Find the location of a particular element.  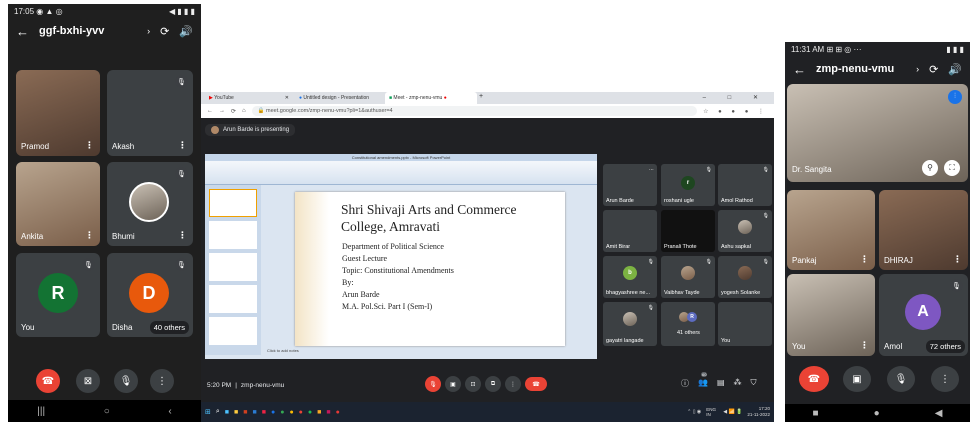

tray-icons: ◀ 📶 🔋 is located at coordinates (732, 412).